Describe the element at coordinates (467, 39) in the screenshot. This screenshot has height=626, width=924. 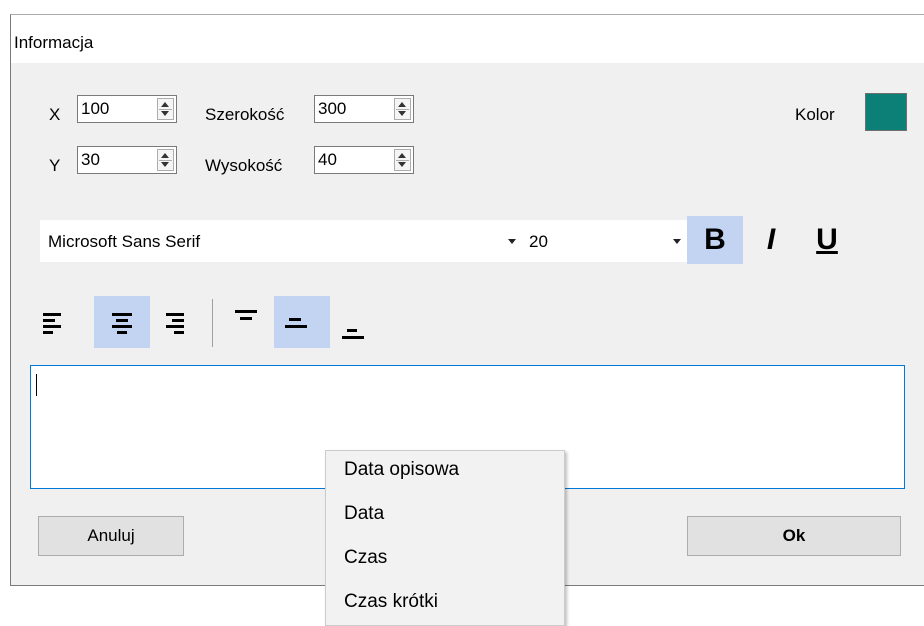
I see `title-bar: Informacja` at that location.